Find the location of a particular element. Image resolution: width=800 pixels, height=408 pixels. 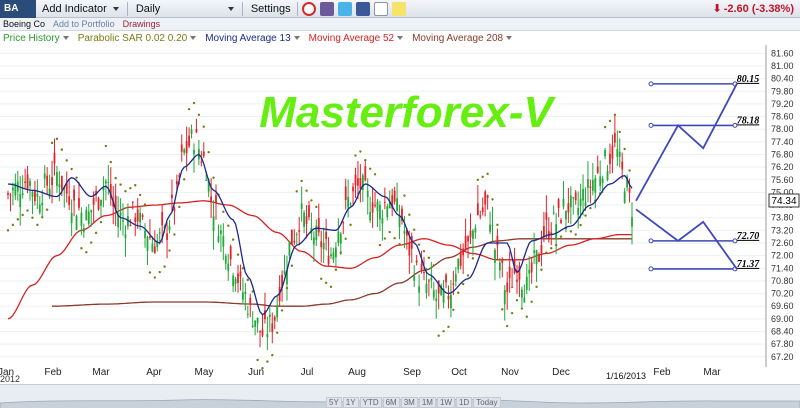

legend-label: Moving Average 208 is located at coordinates (458, 38).